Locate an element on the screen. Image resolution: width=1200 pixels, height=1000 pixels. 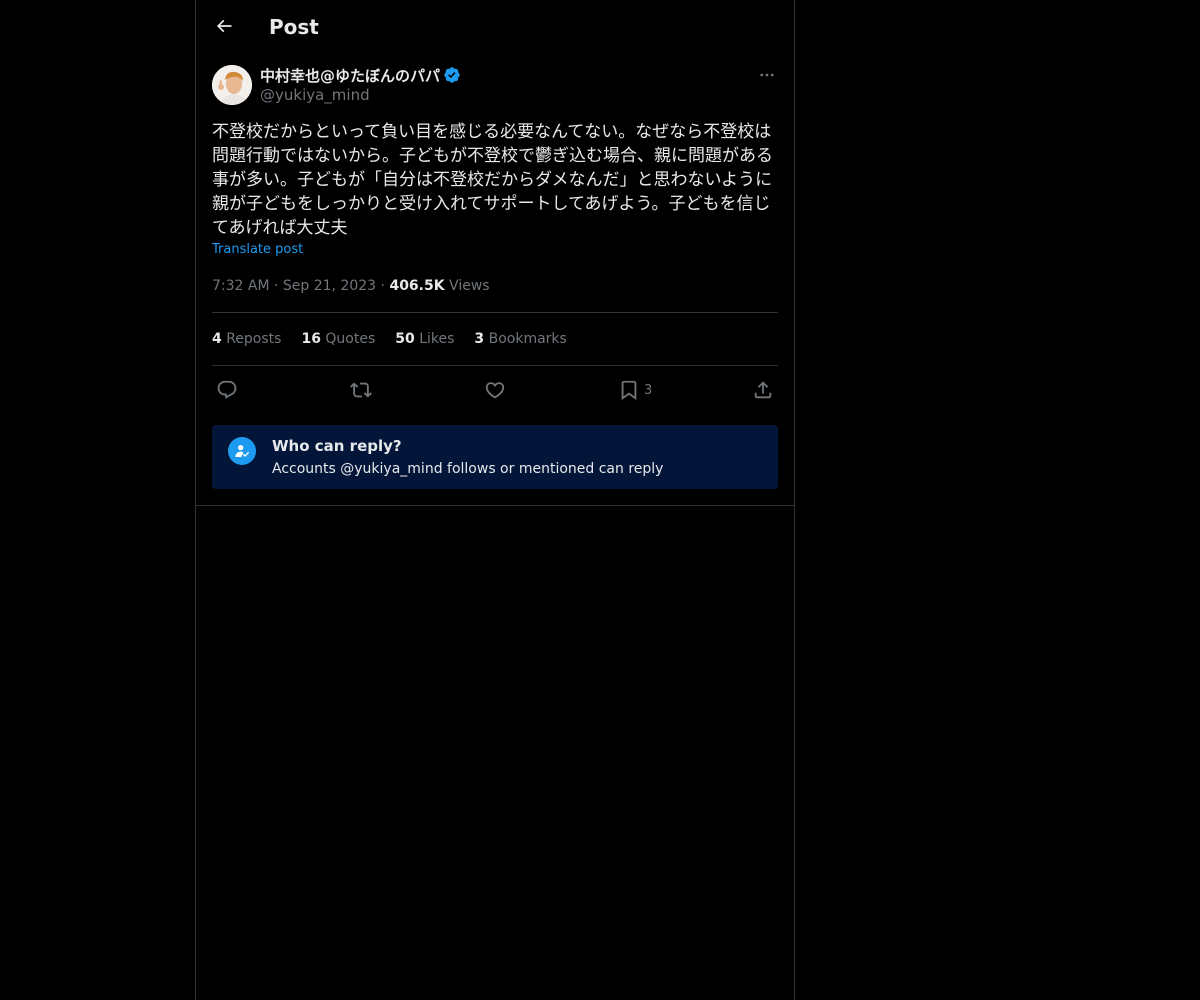
likes-count: 50 is located at coordinates (405, 339).